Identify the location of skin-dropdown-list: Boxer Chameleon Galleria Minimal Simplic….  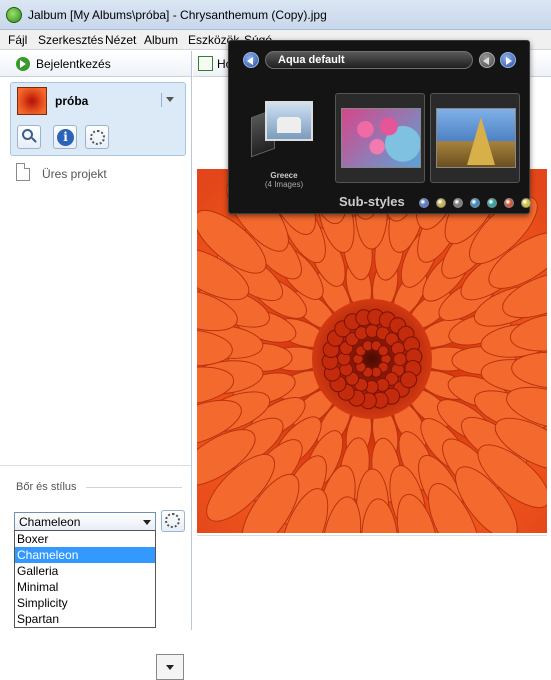
(85, 579).